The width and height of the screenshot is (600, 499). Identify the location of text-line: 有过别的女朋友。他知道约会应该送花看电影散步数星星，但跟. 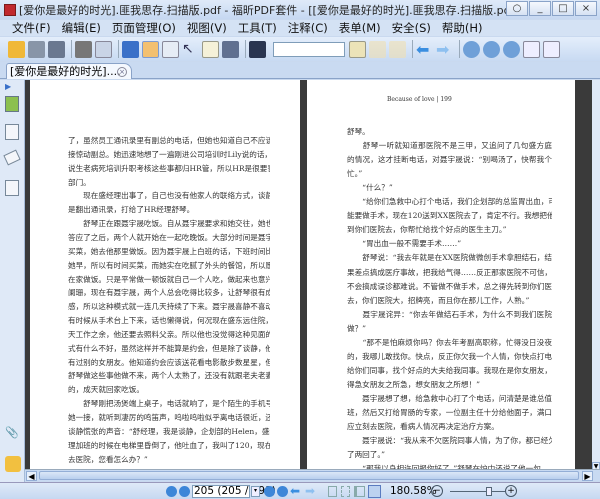
(169, 362).